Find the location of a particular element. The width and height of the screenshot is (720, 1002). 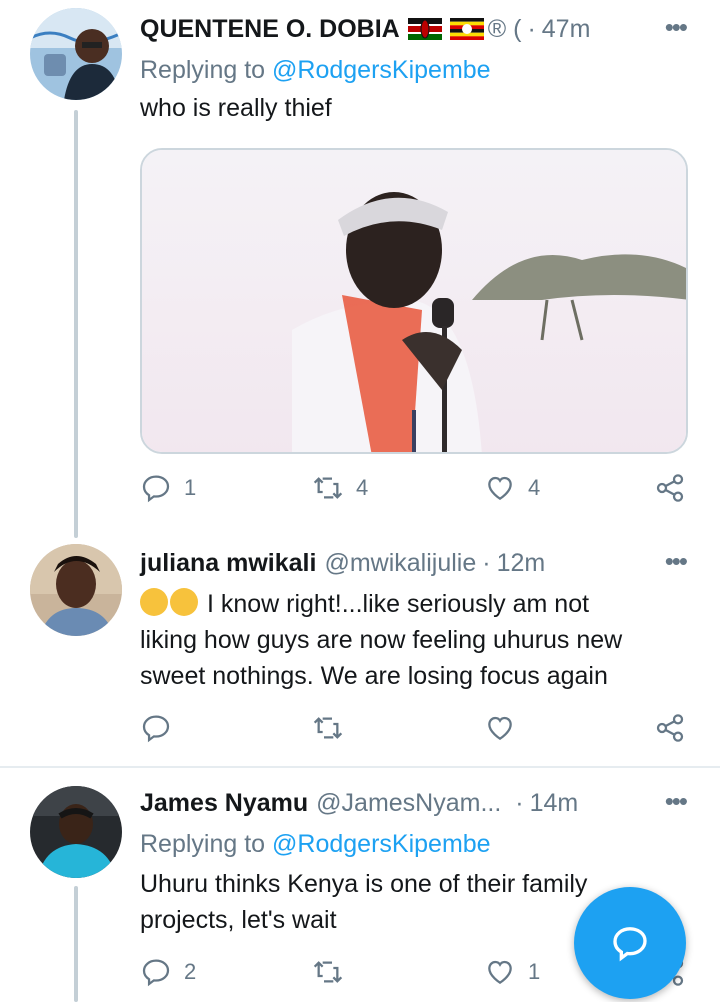

retweet-button: 4 is located at coordinates (340, 488).